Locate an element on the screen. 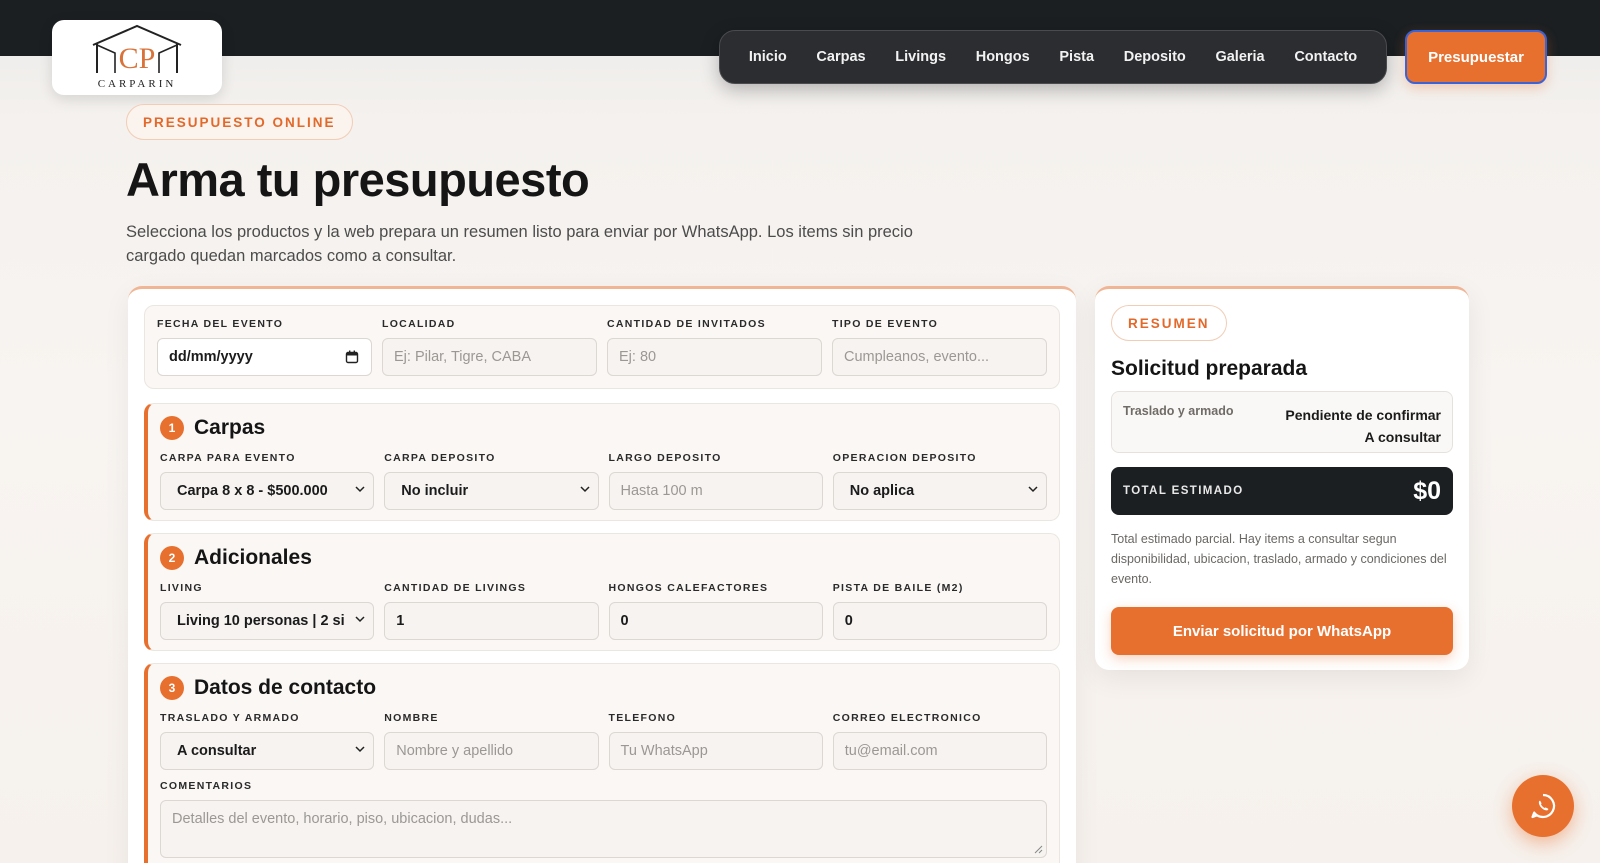  comentarios-label: COMENTARIOS is located at coordinates (206, 786).